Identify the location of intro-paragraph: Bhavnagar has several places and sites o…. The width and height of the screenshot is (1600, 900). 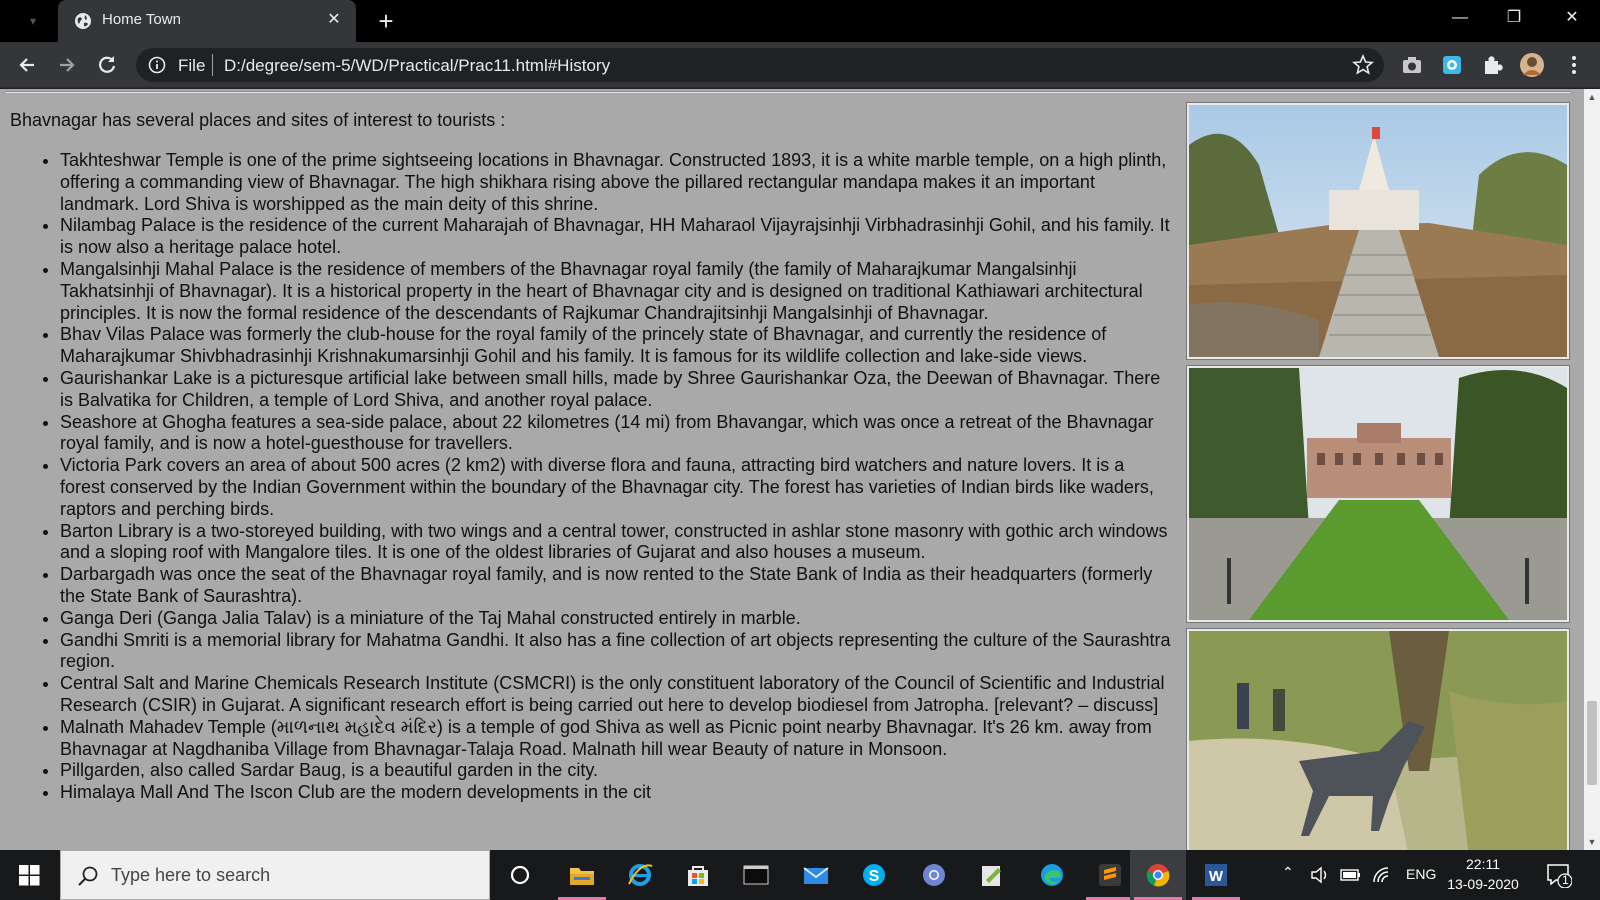
(258, 120).